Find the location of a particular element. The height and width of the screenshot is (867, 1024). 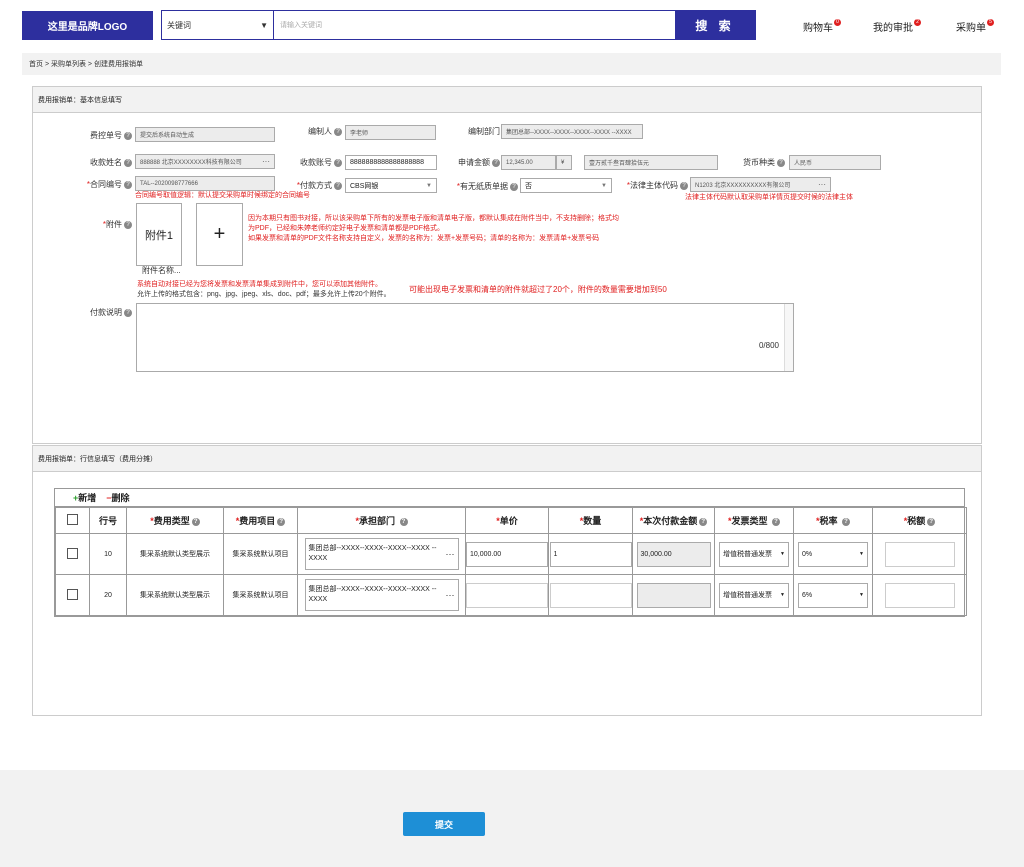

approval-badge: 2 is located at coordinates (917, 22).